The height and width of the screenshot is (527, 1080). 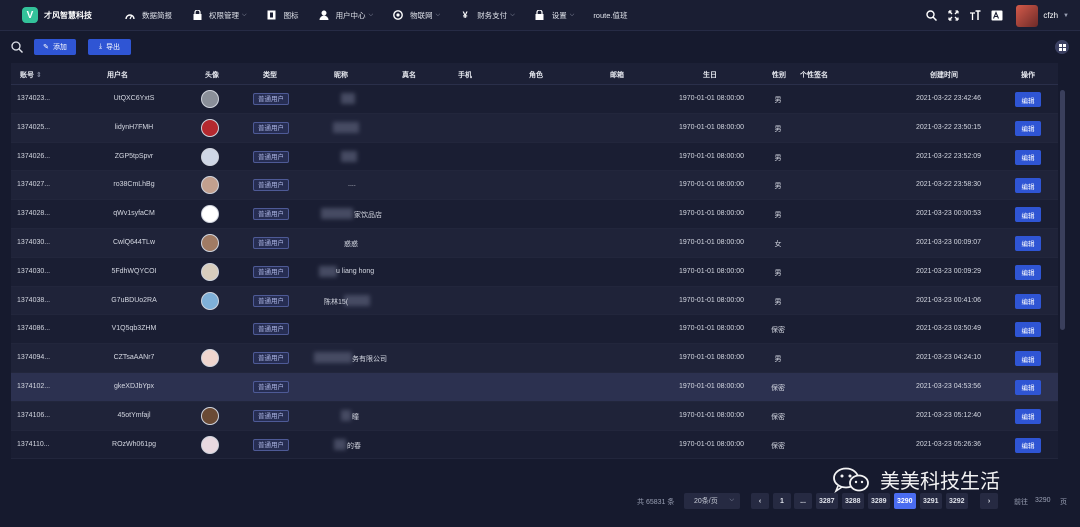 I want to click on add-button: ✎ 添加, so click(x=55, y=47).